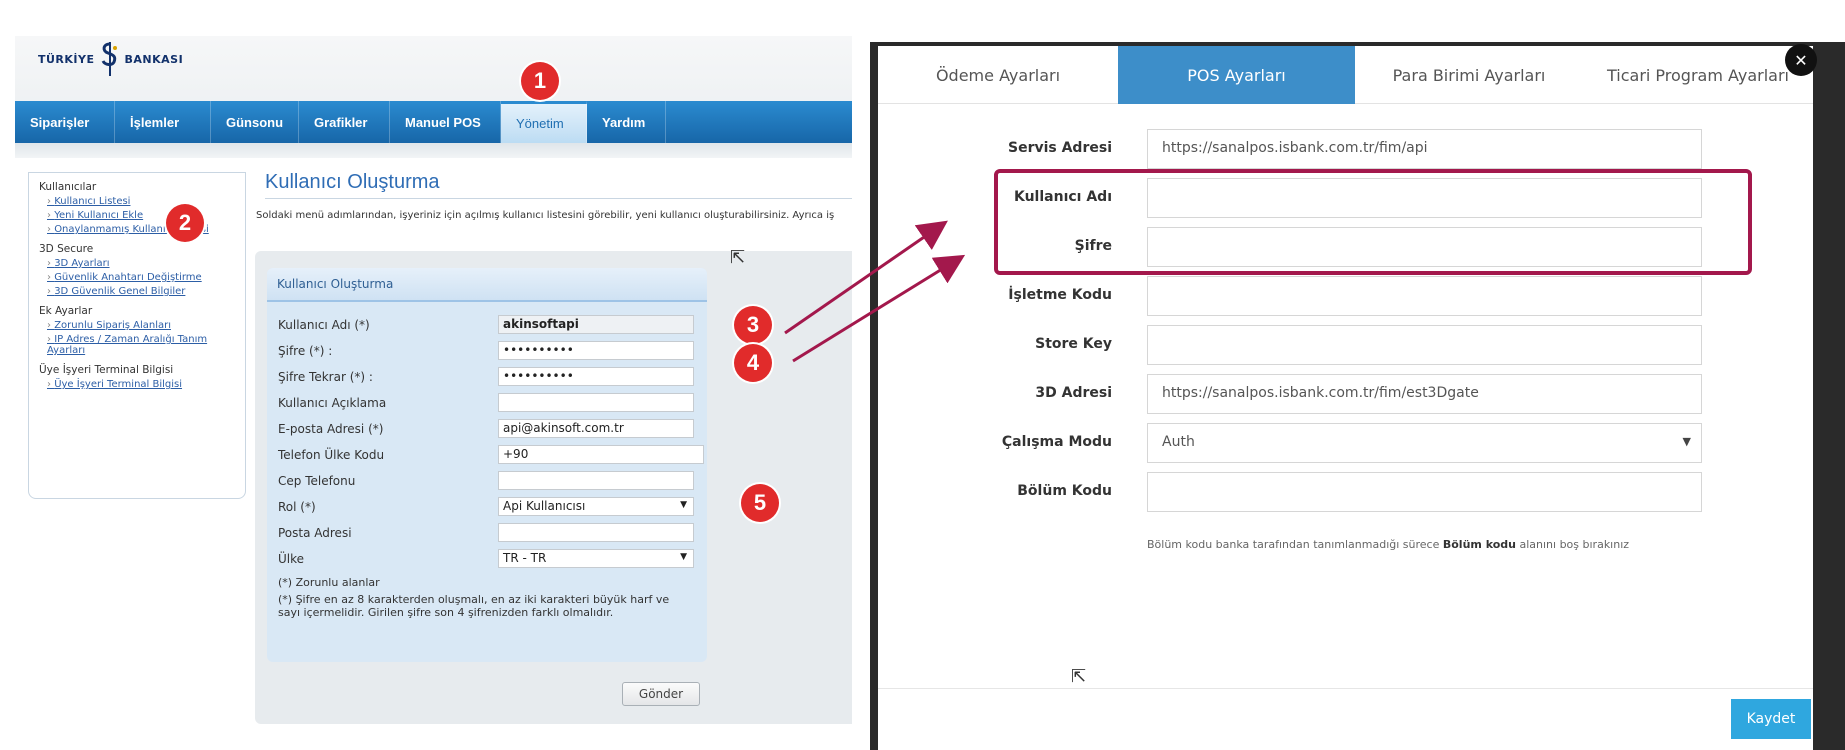 The image size is (1845, 750). I want to click on tab-ticari-program: Ticari Program Ayarları, so click(1698, 75).